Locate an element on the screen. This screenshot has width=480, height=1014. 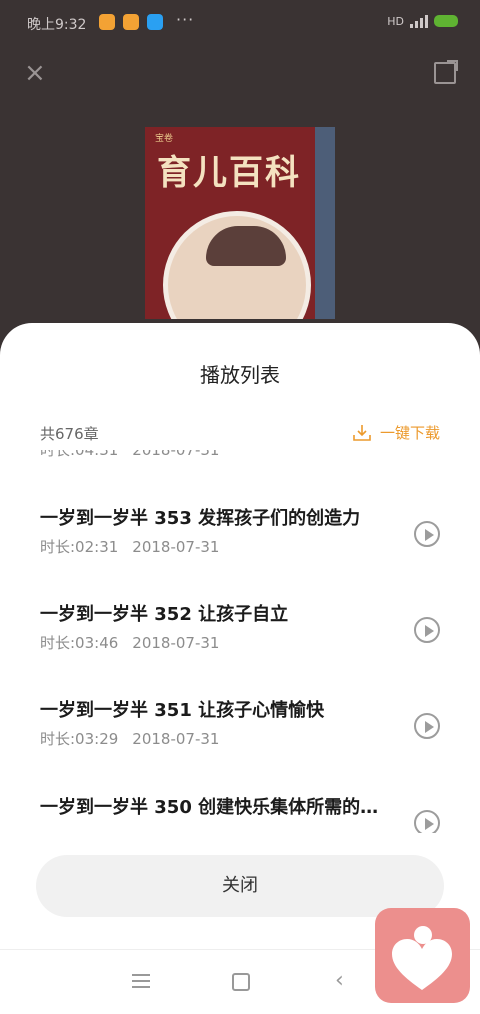
status-indicators: HD 49 is located at coordinates (422, 21).